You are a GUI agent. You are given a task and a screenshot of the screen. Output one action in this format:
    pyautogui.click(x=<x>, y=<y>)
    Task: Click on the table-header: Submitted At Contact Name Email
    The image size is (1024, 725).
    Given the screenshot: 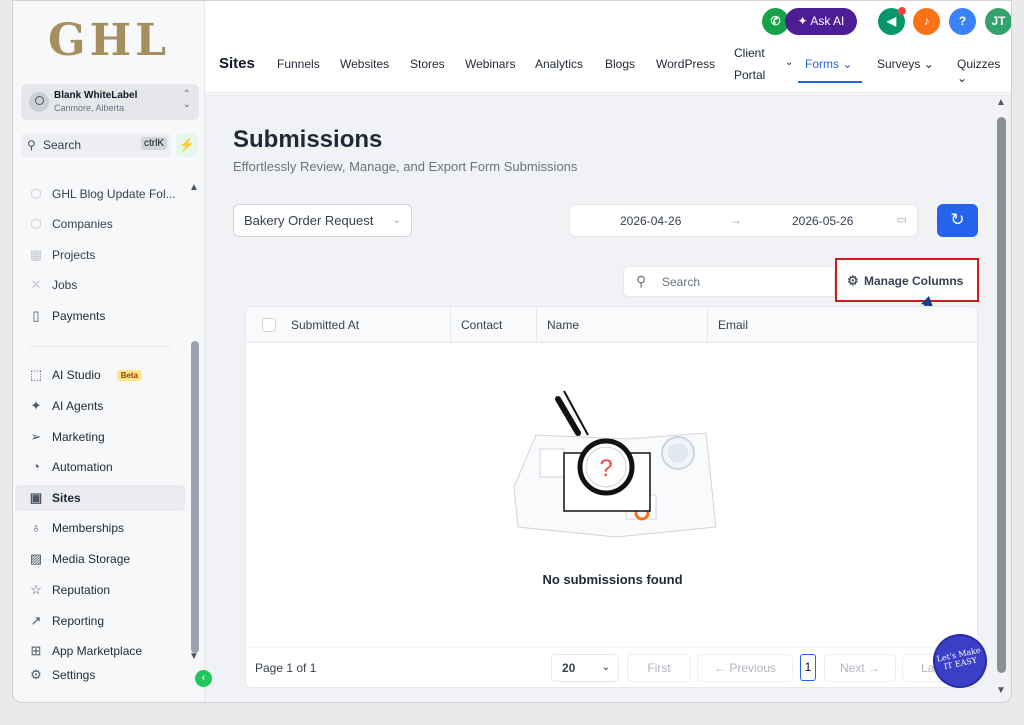 What is the action you would take?
    pyautogui.click(x=611, y=325)
    